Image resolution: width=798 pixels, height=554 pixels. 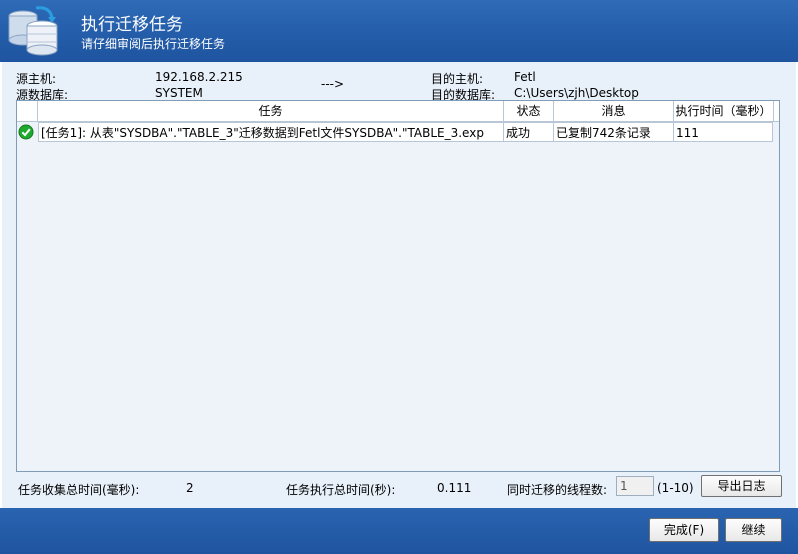 I want to click on dest-host-value: Fetl, so click(x=525, y=77).